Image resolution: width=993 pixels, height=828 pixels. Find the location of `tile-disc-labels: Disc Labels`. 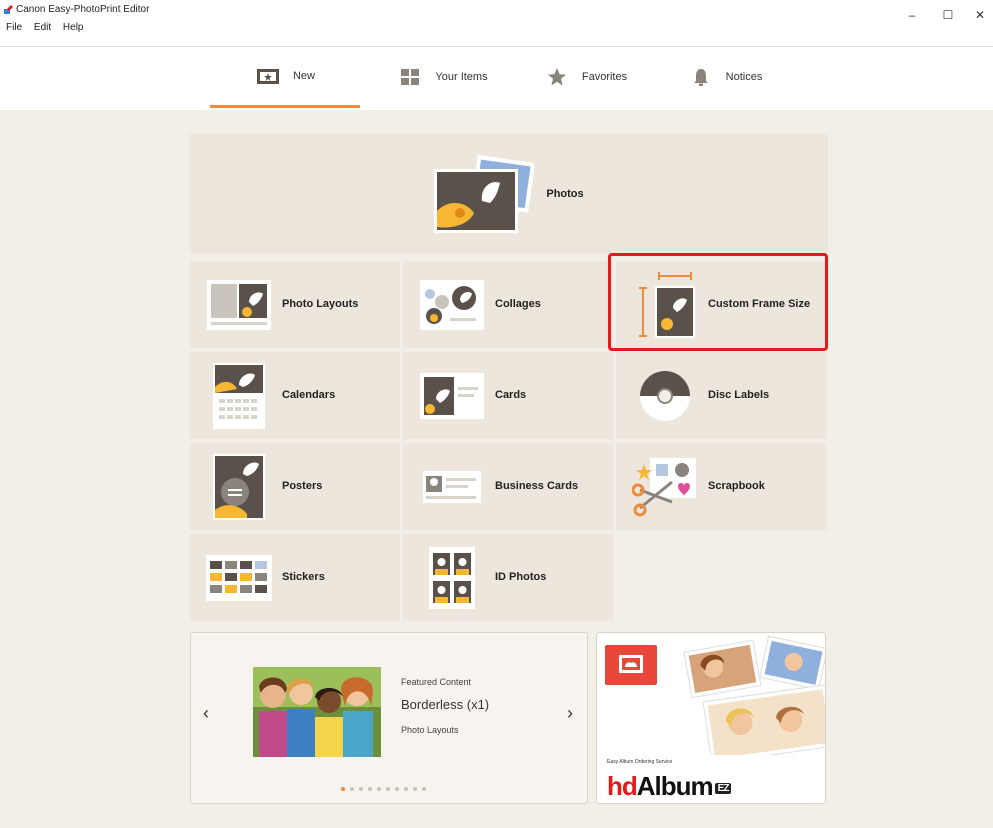

tile-disc-labels: Disc Labels is located at coordinates (721, 395).